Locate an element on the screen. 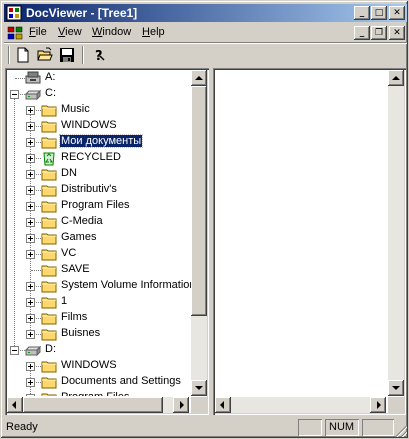 The image size is (409, 439). tree-item: RECYCLED is located at coordinates (100, 158).